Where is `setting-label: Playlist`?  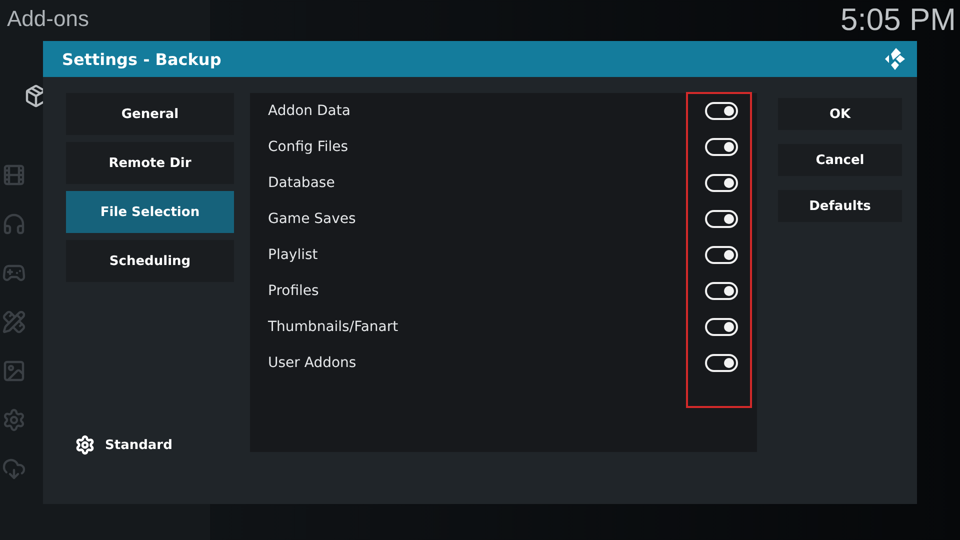
setting-label: Playlist is located at coordinates (293, 255).